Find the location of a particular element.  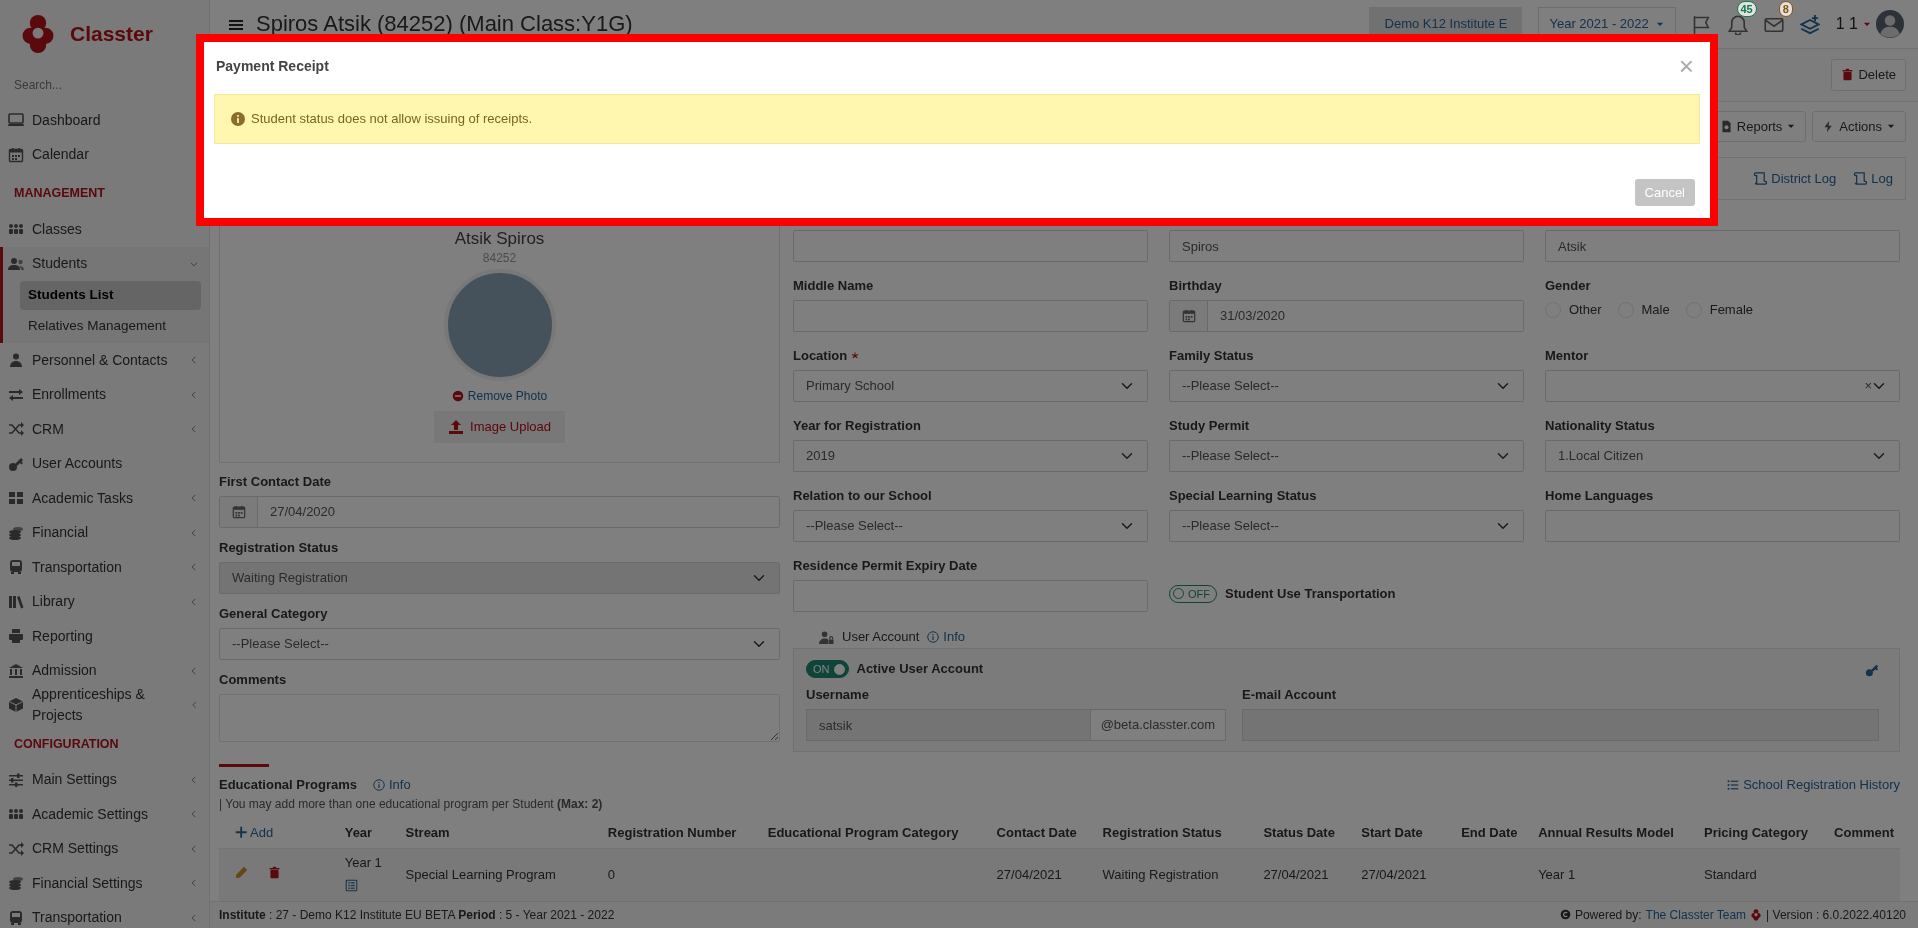

toggle-switch: ON is located at coordinates (827, 669).